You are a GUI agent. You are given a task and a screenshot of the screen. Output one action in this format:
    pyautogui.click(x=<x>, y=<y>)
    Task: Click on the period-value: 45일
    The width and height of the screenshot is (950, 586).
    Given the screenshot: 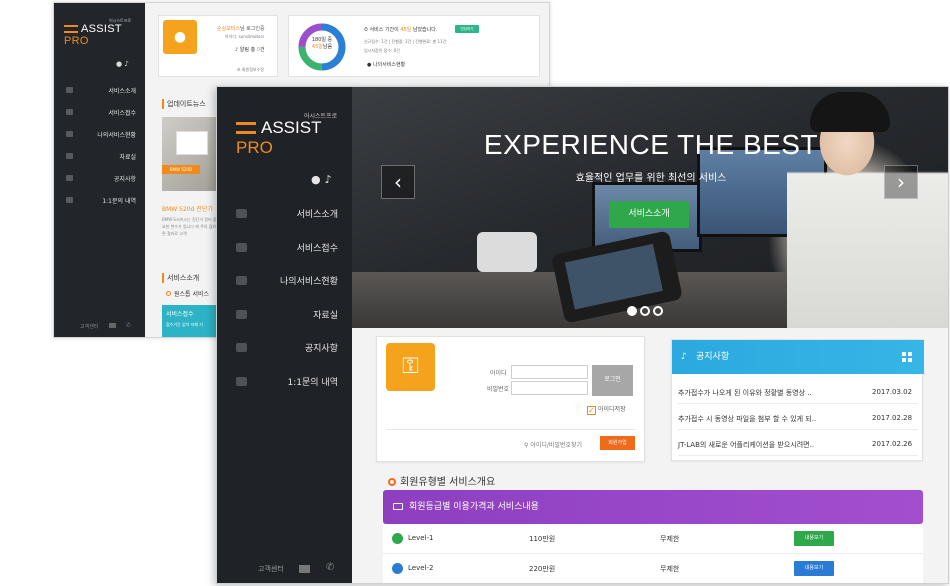 What is the action you would take?
    pyautogui.click(x=406, y=30)
    